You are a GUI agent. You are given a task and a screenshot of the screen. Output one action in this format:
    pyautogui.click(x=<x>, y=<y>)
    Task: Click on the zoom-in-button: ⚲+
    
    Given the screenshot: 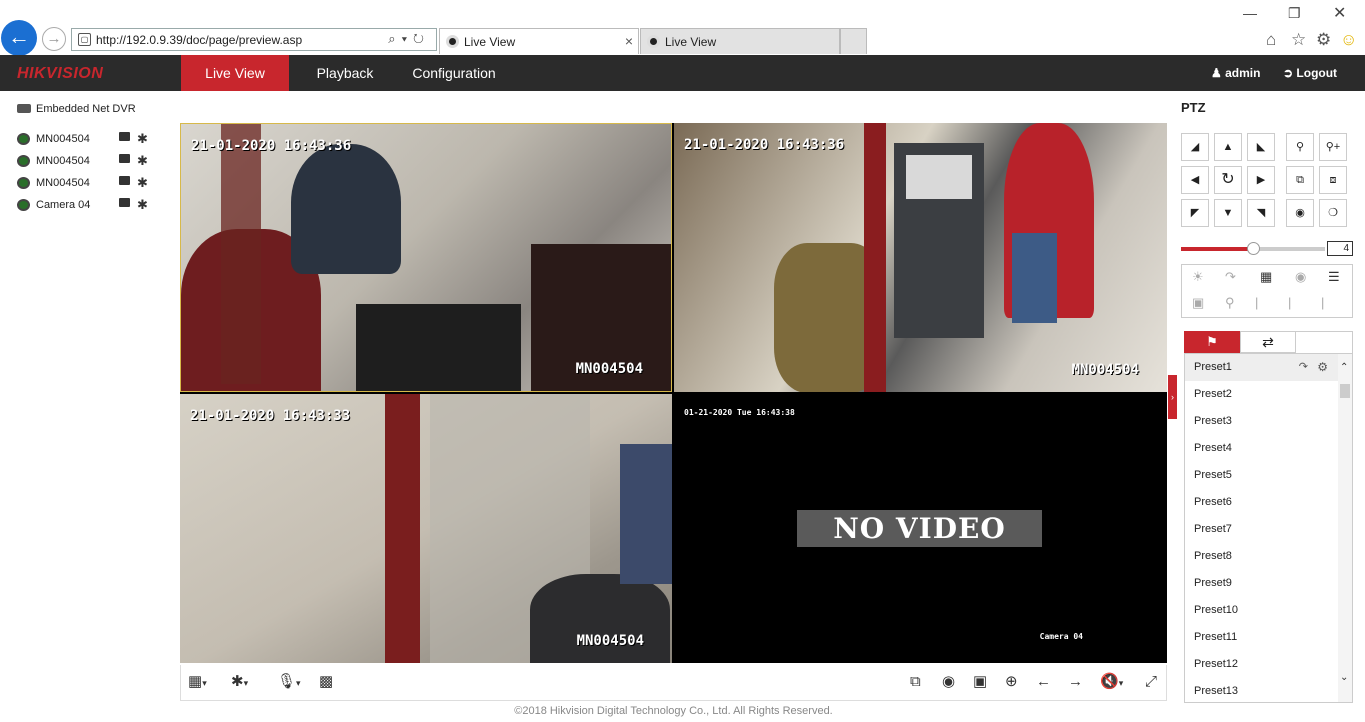 What is the action you would take?
    pyautogui.click(x=1333, y=147)
    